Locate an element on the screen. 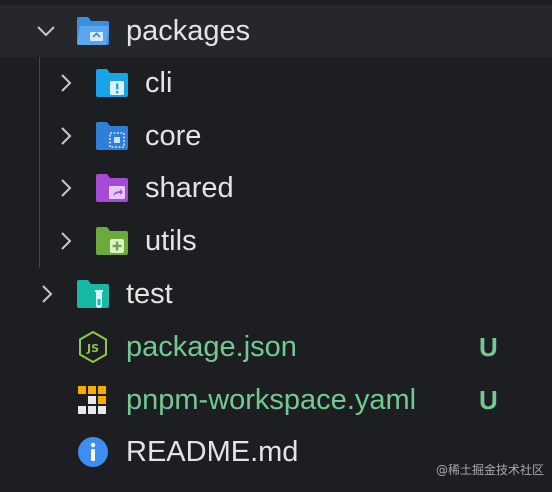  tree-item-cli: cli is located at coordinates (276, 83).